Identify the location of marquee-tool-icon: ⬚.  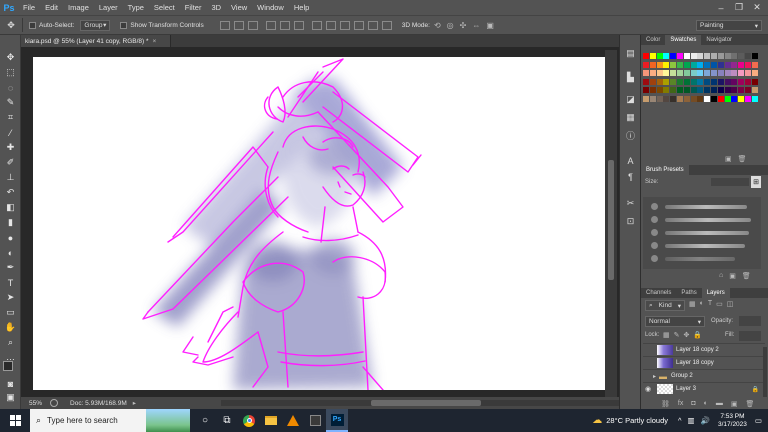
(10, 72).